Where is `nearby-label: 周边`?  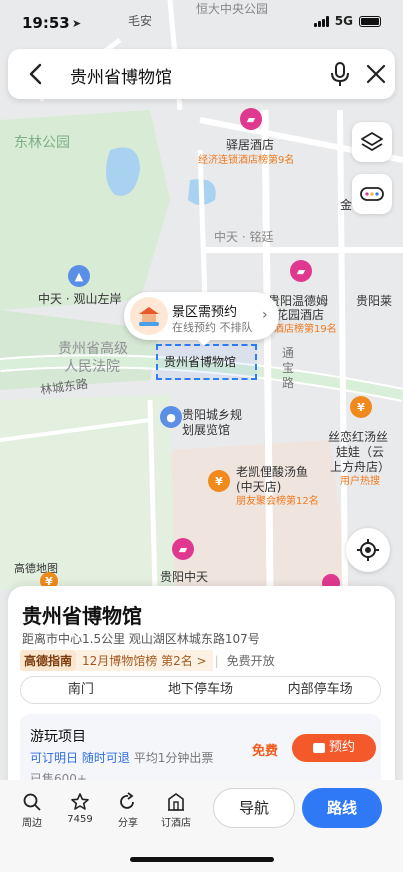
nearby-label: 周边 is located at coordinates (32, 823).